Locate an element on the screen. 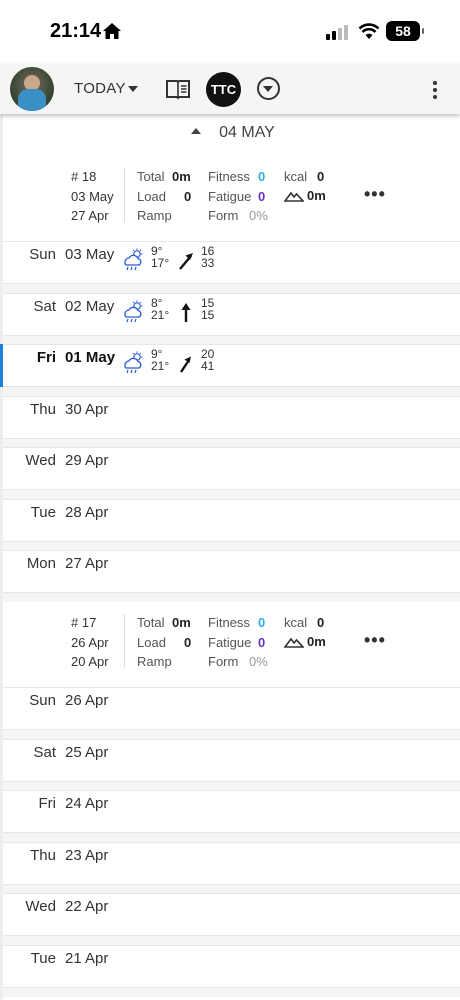 Image resolution: width=460 pixels, height=1000 pixels. day-row: Wed 22 Apr is located at coordinates (231, 914).